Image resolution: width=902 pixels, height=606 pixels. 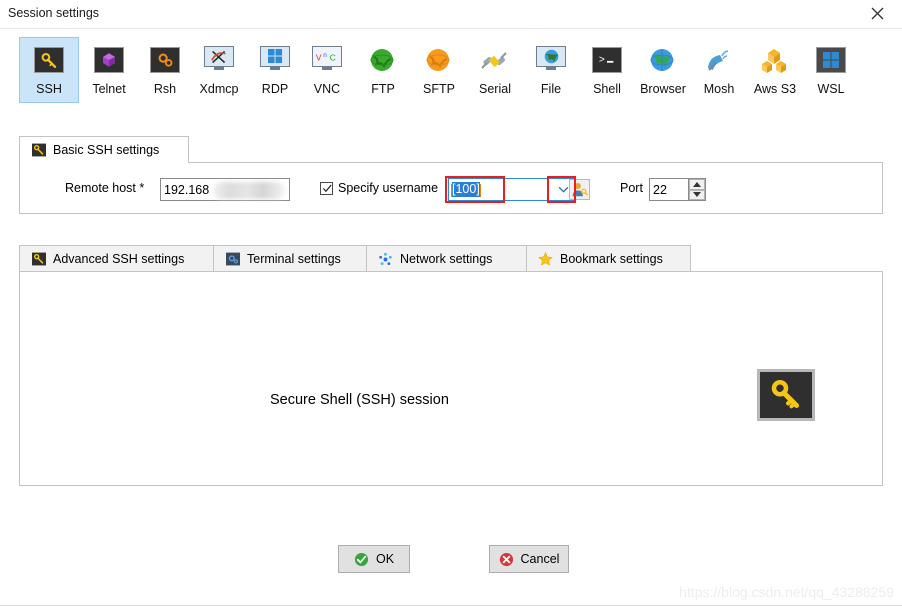 What do you see at coordinates (219, 89) in the screenshot?
I see `session-type-label: Xdmcp` at bounding box center [219, 89].